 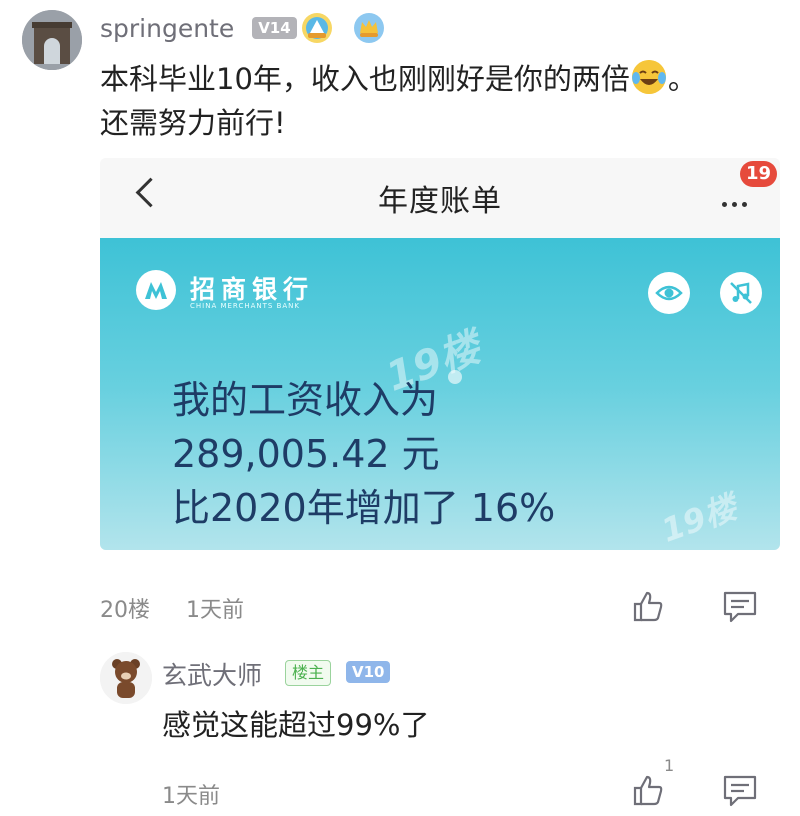 I want to click on more-dots-icon, so click(x=737, y=201).